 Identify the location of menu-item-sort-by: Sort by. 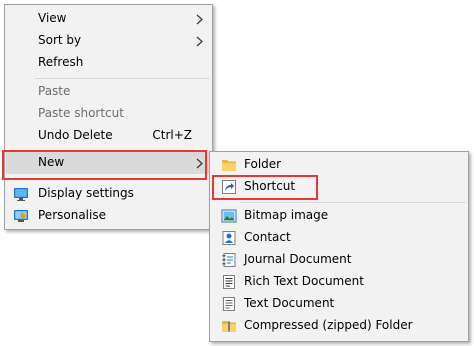
(108, 41).